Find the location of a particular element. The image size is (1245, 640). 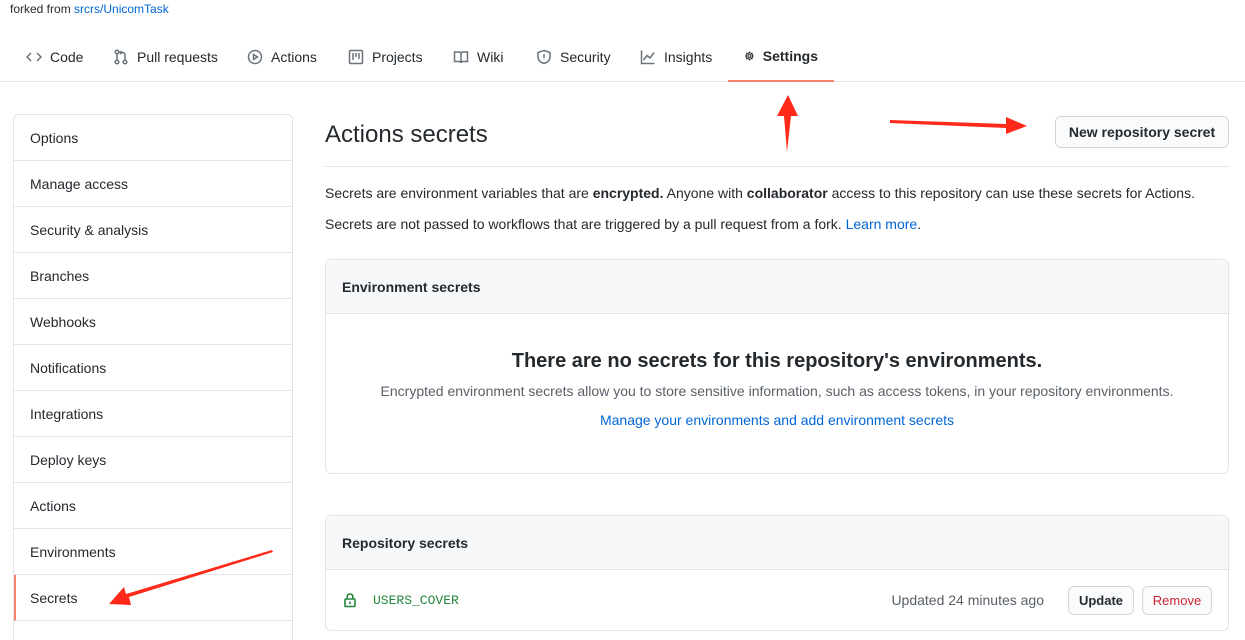

page-header: Actions secrets New repository secret is located at coordinates (777, 140).